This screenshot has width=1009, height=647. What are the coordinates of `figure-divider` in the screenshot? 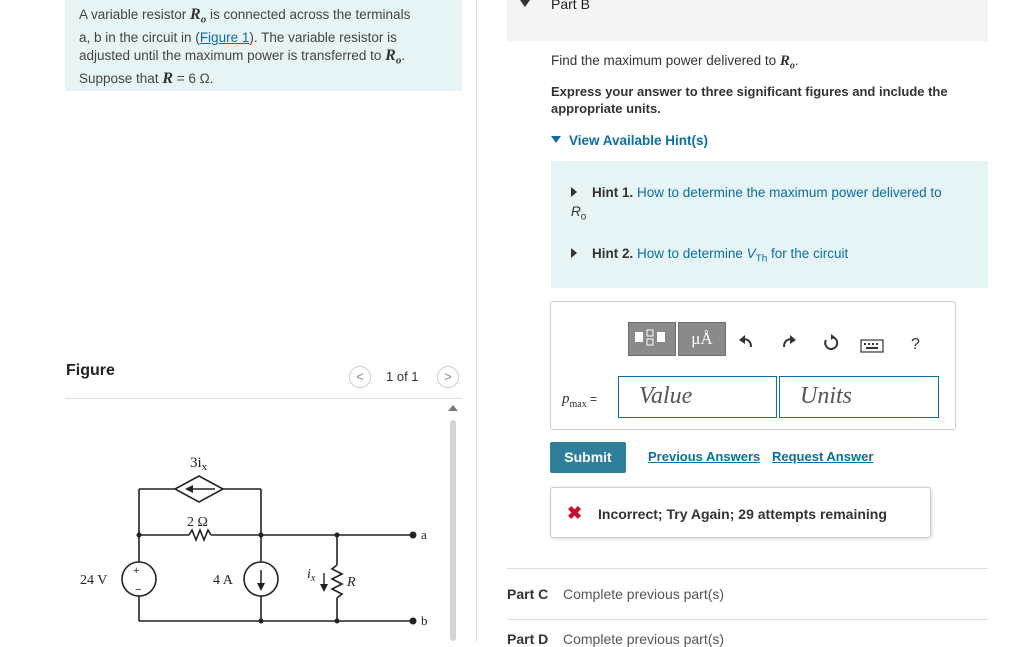 It's located at (263, 398).